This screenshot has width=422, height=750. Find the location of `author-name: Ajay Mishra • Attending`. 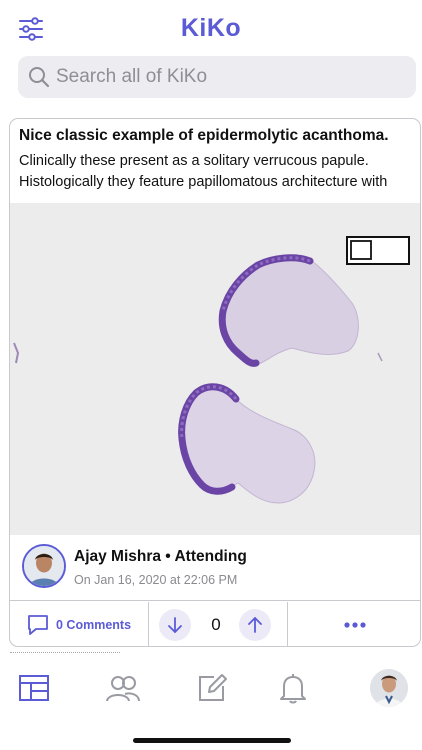

author-name: Ajay Mishra • Attending is located at coordinates (160, 557).